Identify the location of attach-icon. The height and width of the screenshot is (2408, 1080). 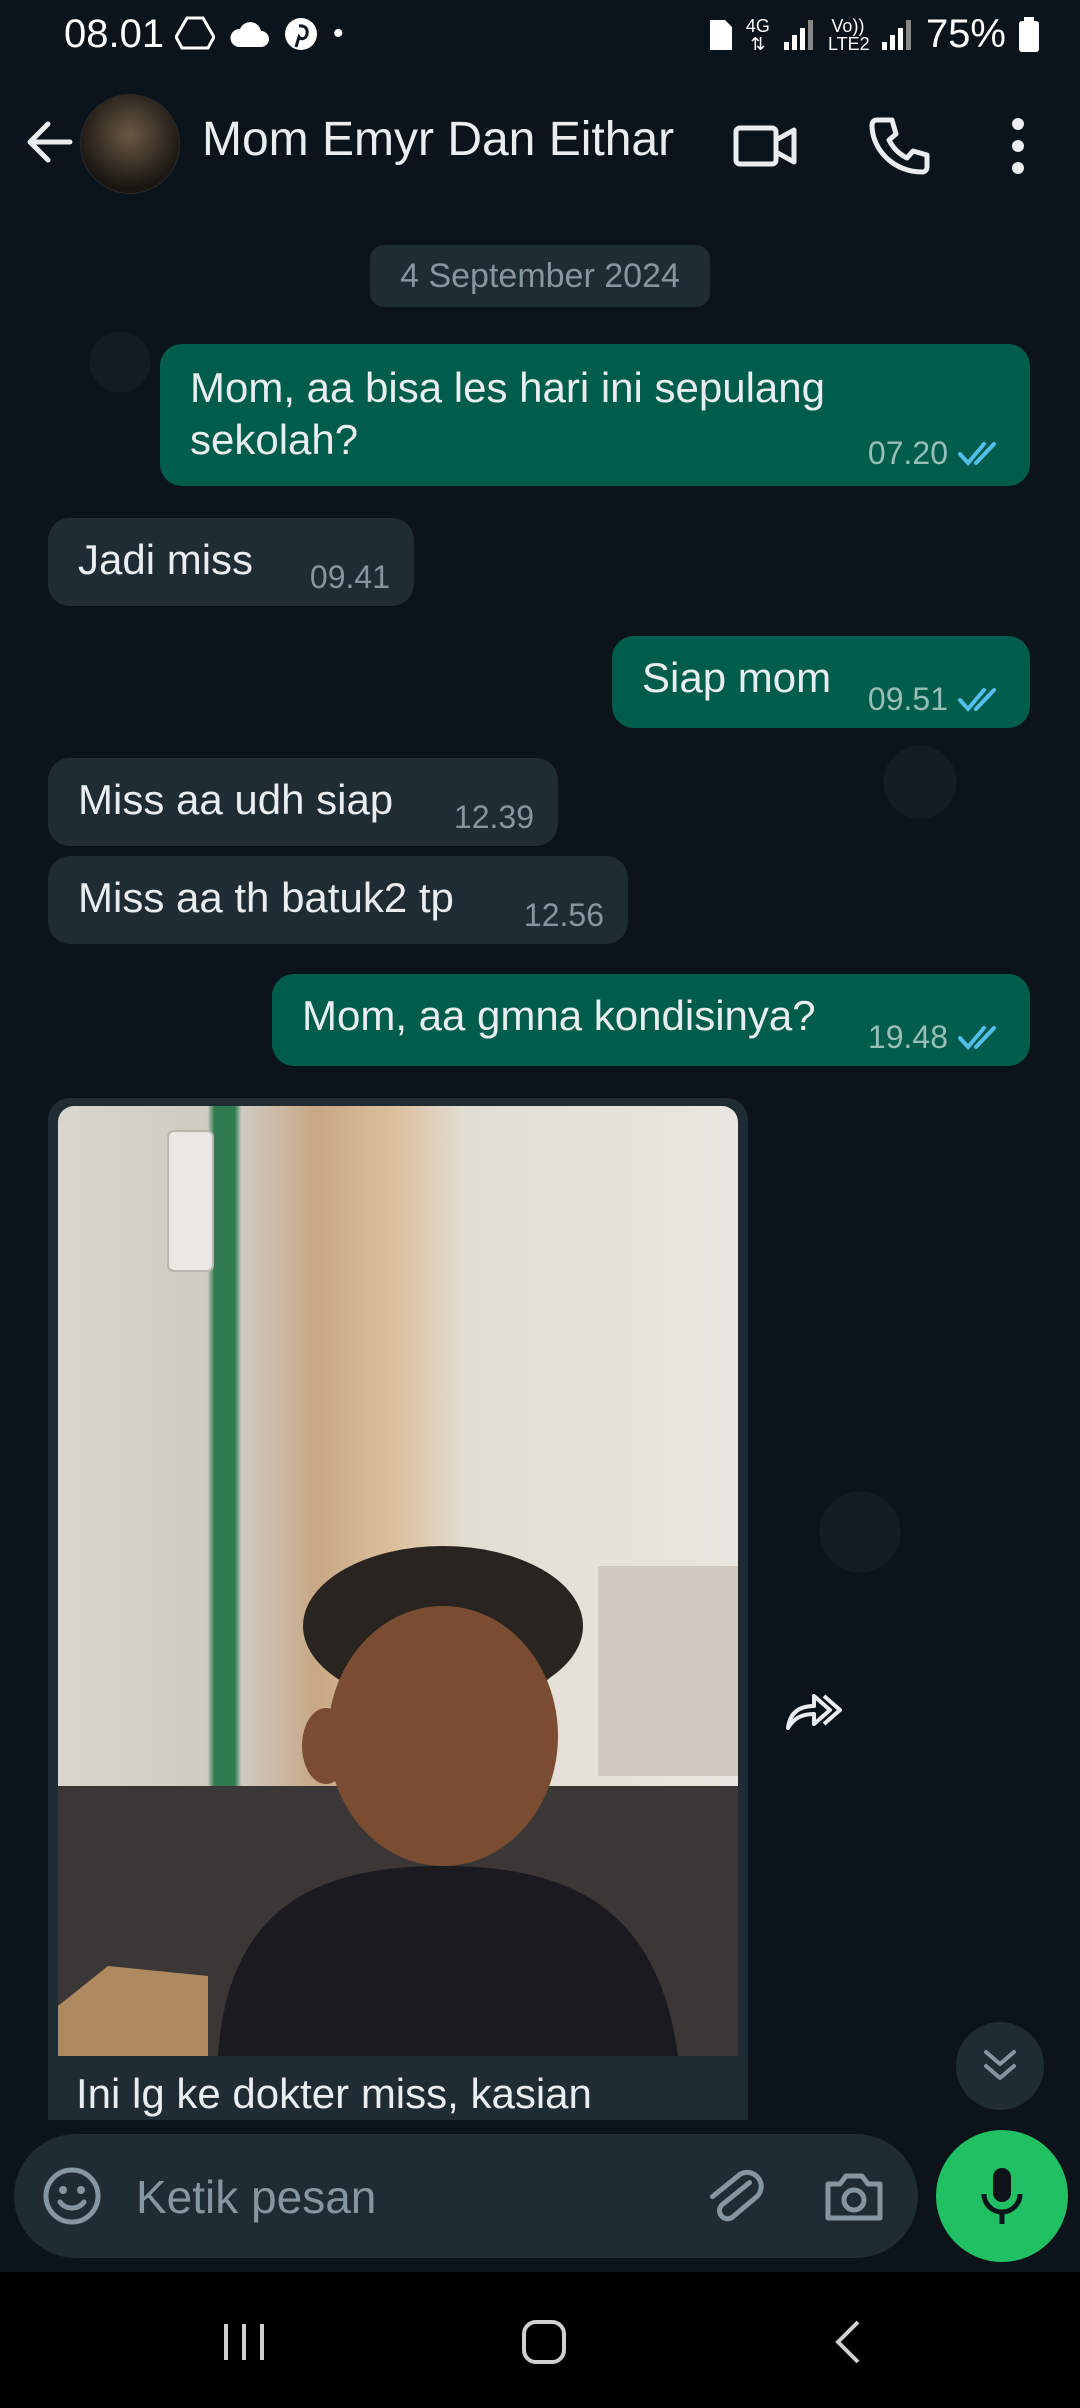
(734, 2196).